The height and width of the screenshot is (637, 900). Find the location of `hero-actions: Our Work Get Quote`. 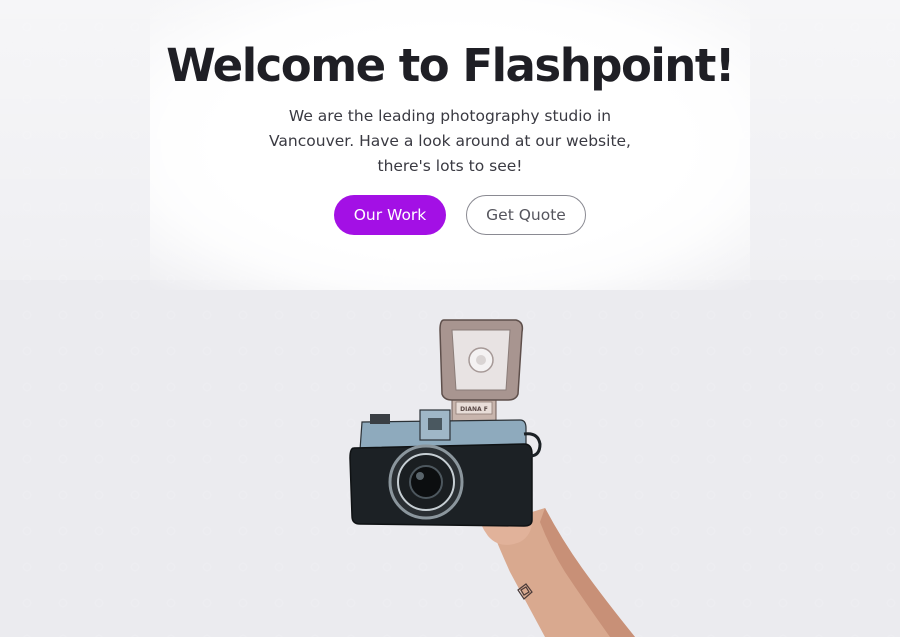

hero-actions: Our Work Get Quote is located at coordinates (450, 215).